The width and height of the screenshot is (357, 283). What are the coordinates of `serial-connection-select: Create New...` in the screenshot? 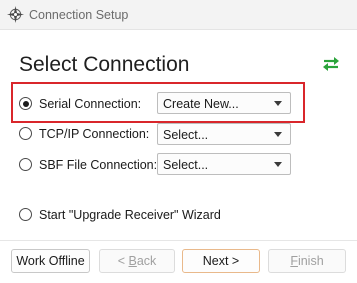 It's located at (224, 103).